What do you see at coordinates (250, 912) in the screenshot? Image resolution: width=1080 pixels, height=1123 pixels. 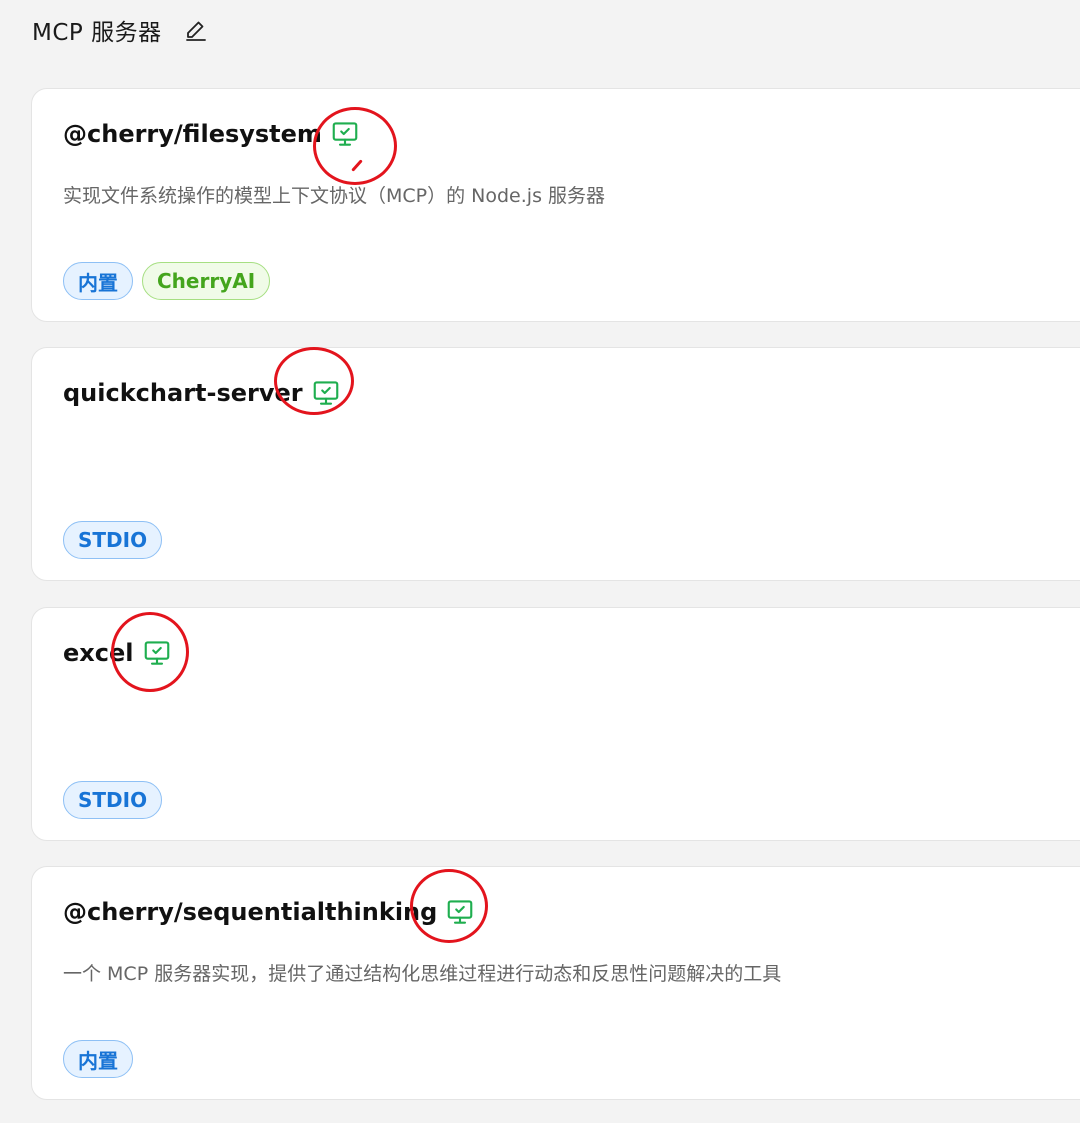 I see `server-name: @cherry/sequentialthinking` at bounding box center [250, 912].